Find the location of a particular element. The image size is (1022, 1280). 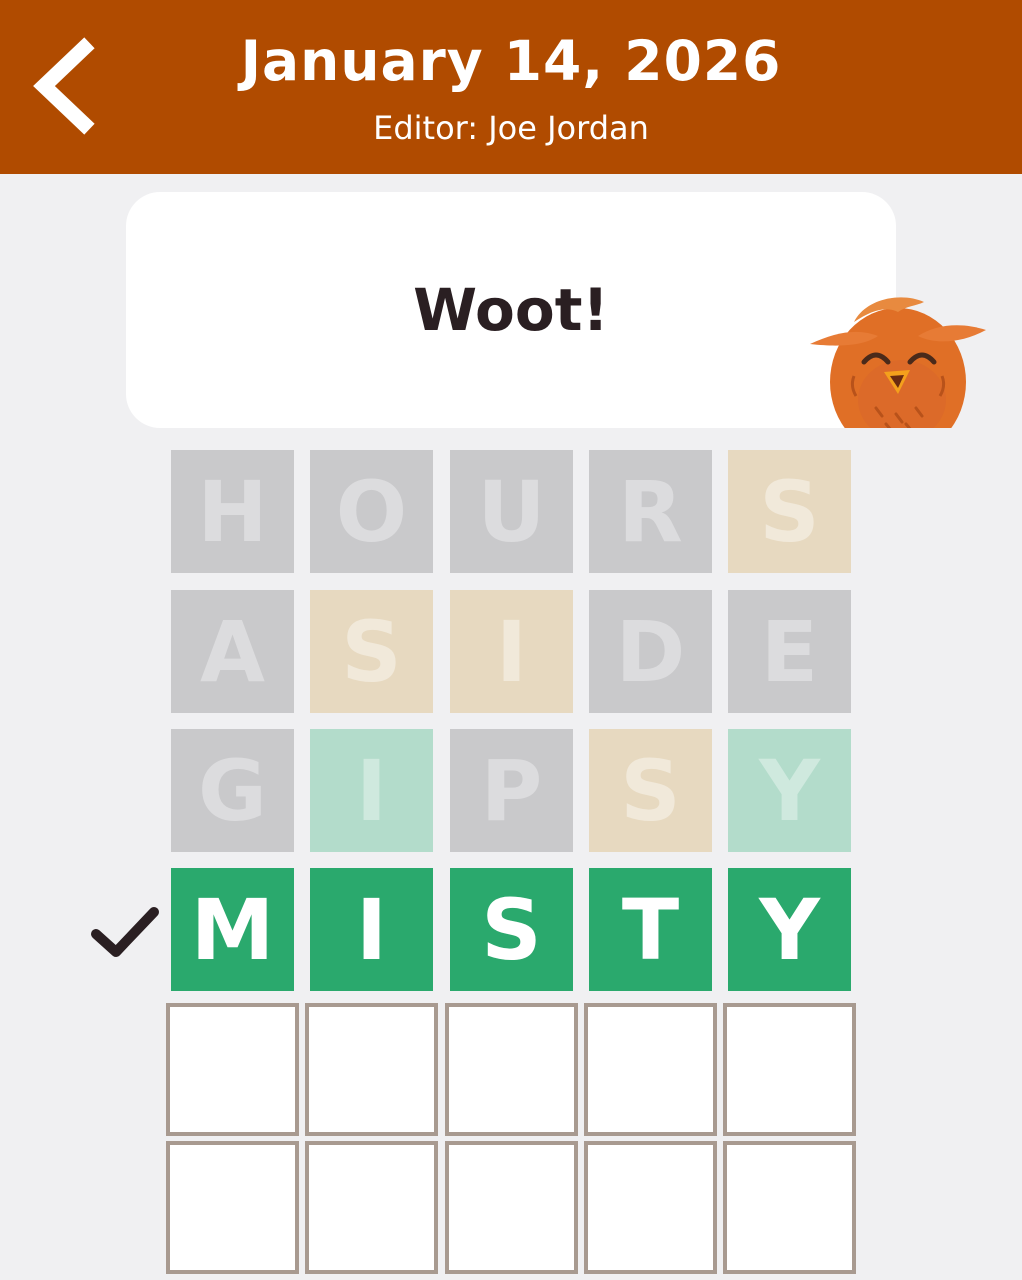

message-text: Woot! is located at coordinates (511, 310).